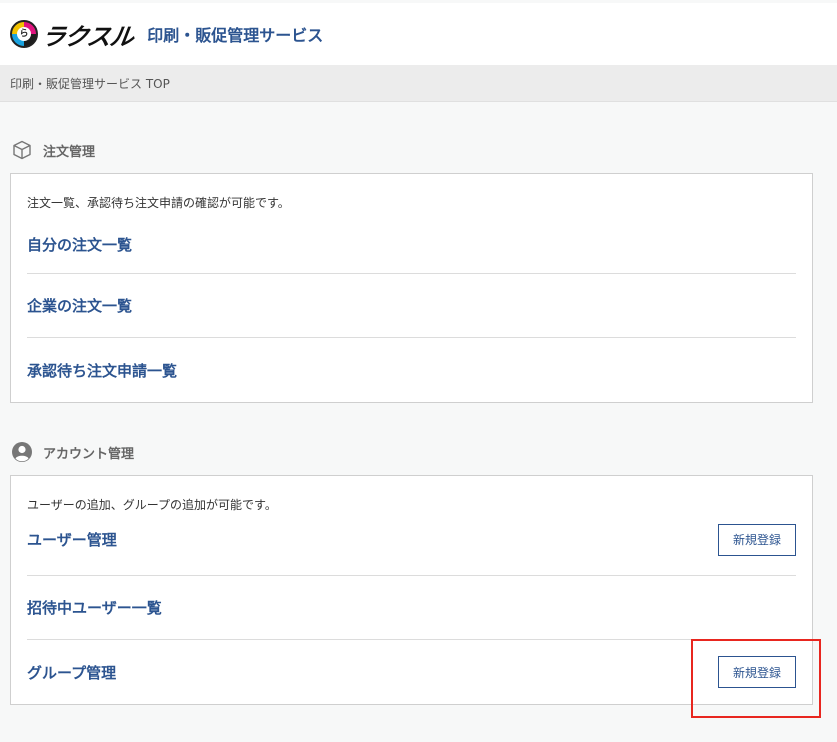 The image size is (837, 742). I want to click on section-label-accounts: アカウント管理, so click(89, 454).